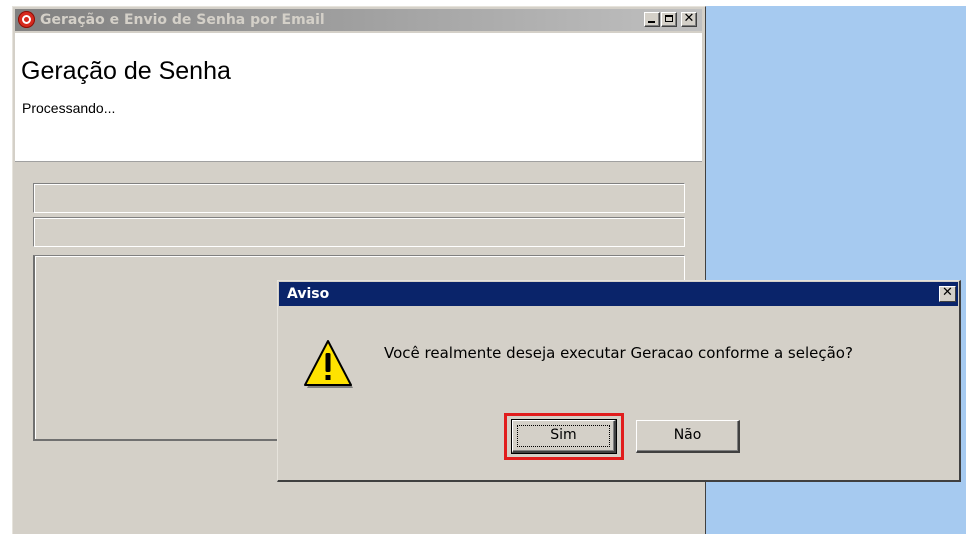  I want to click on warning-icon, so click(328, 364).